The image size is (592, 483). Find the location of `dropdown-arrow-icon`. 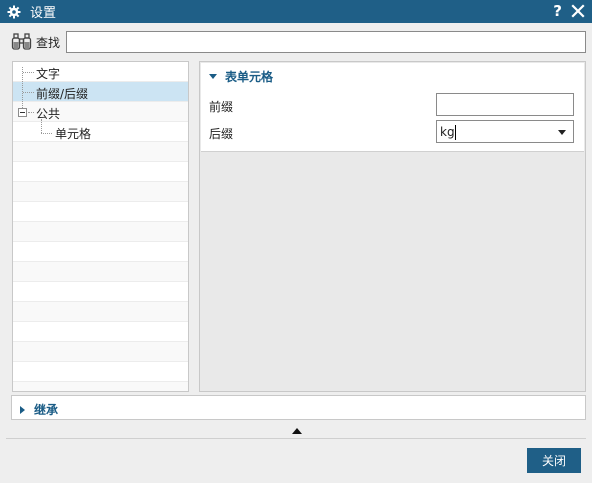

dropdown-arrow-icon is located at coordinates (562, 132).